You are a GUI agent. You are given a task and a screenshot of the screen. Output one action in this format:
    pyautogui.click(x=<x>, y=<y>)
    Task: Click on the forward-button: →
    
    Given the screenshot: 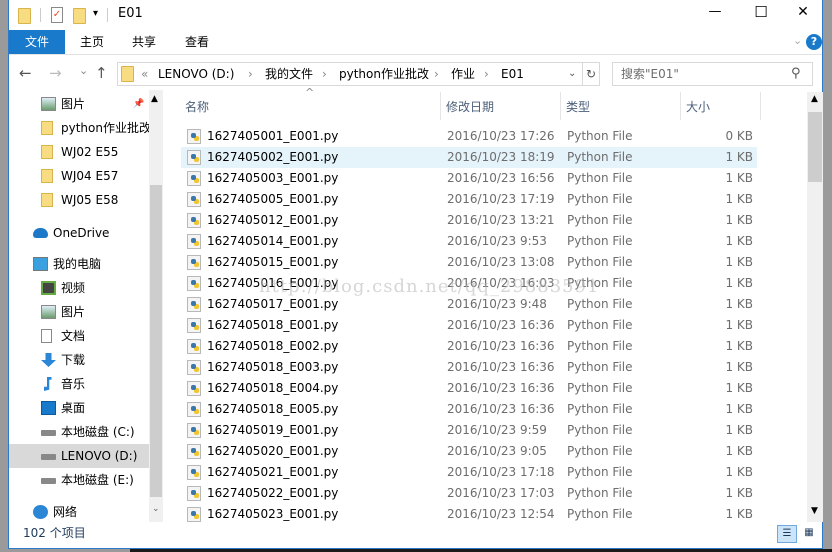 What is the action you would take?
    pyautogui.click(x=55, y=73)
    